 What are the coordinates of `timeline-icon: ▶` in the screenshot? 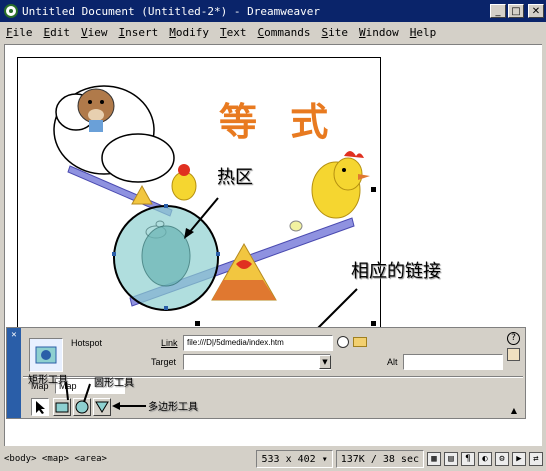 It's located at (519, 459).